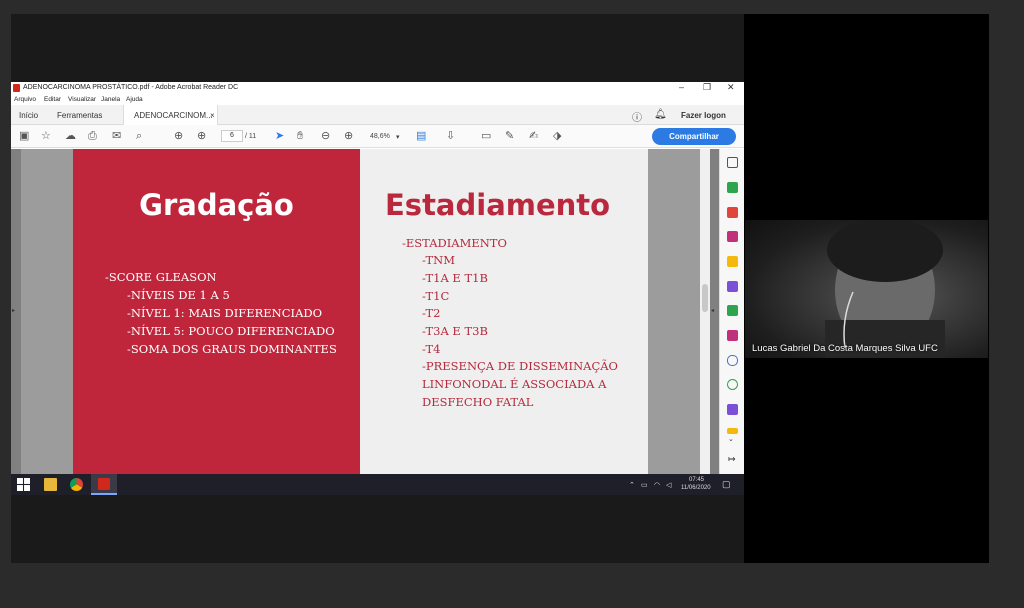  I want to click on right-panel-toggle-icon: ◂, so click(712, 310).